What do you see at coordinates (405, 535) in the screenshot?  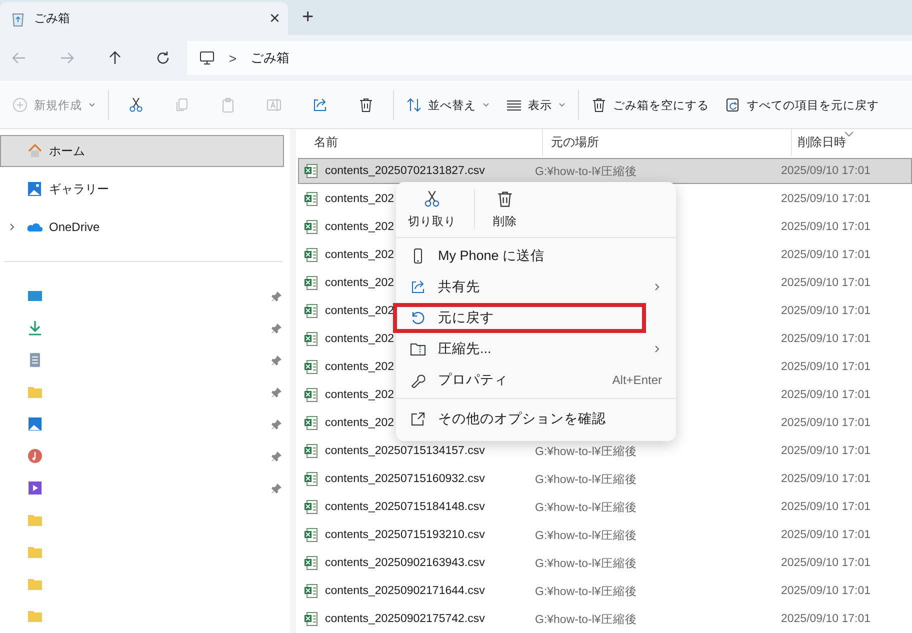 I see `file-name: contents_20250715193210.csv` at bounding box center [405, 535].